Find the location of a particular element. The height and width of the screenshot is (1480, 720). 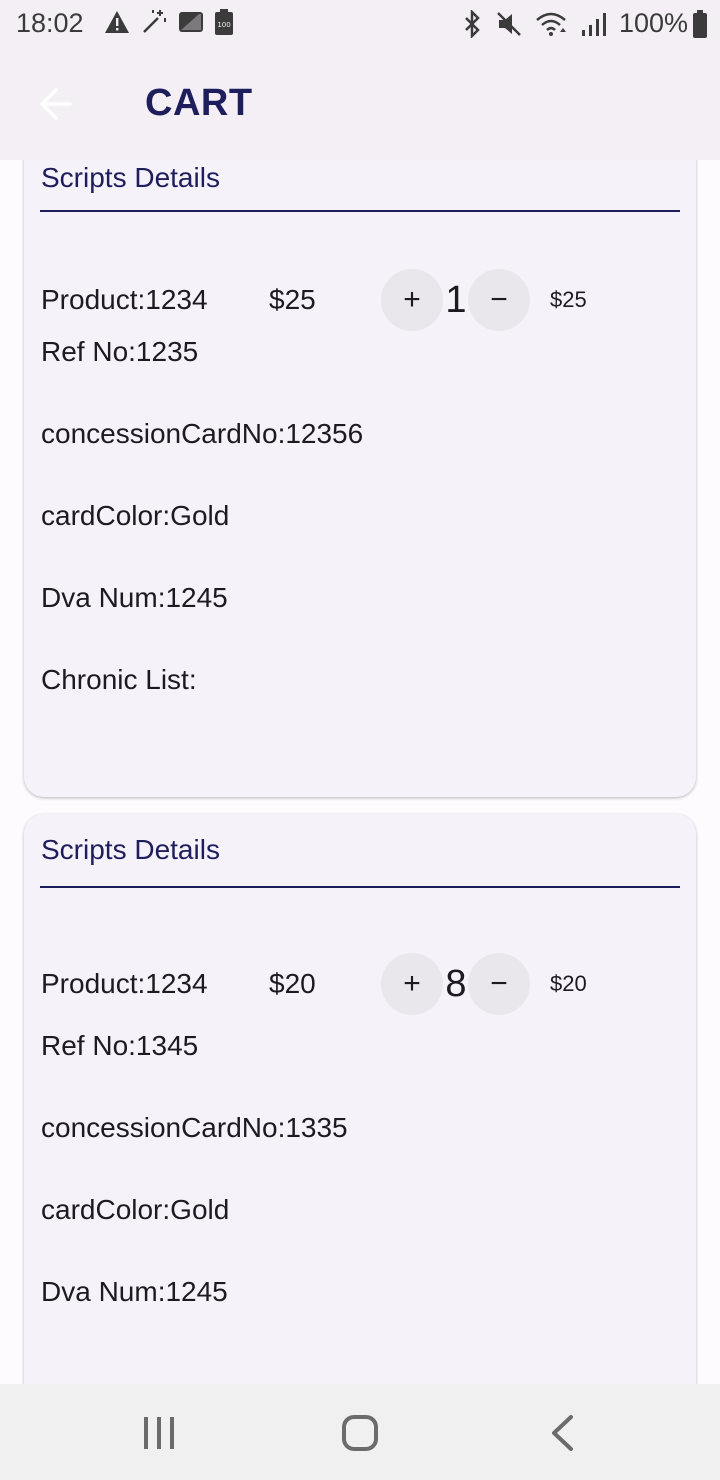

arrow-back-icon is located at coordinates (56, 104).